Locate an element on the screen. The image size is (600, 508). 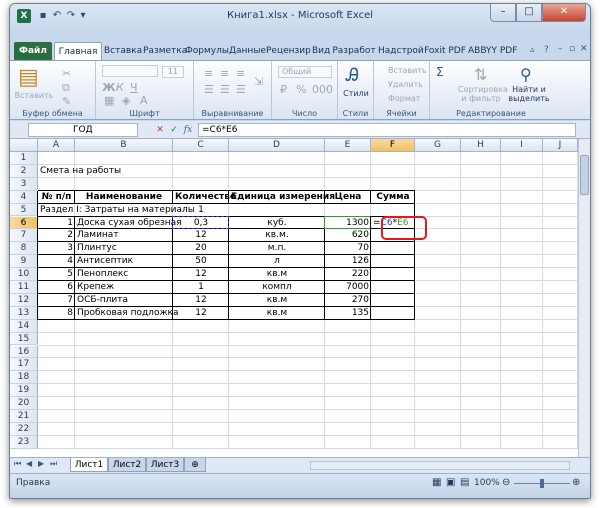
close-window-button: ✕ is located at coordinates (564, 13).